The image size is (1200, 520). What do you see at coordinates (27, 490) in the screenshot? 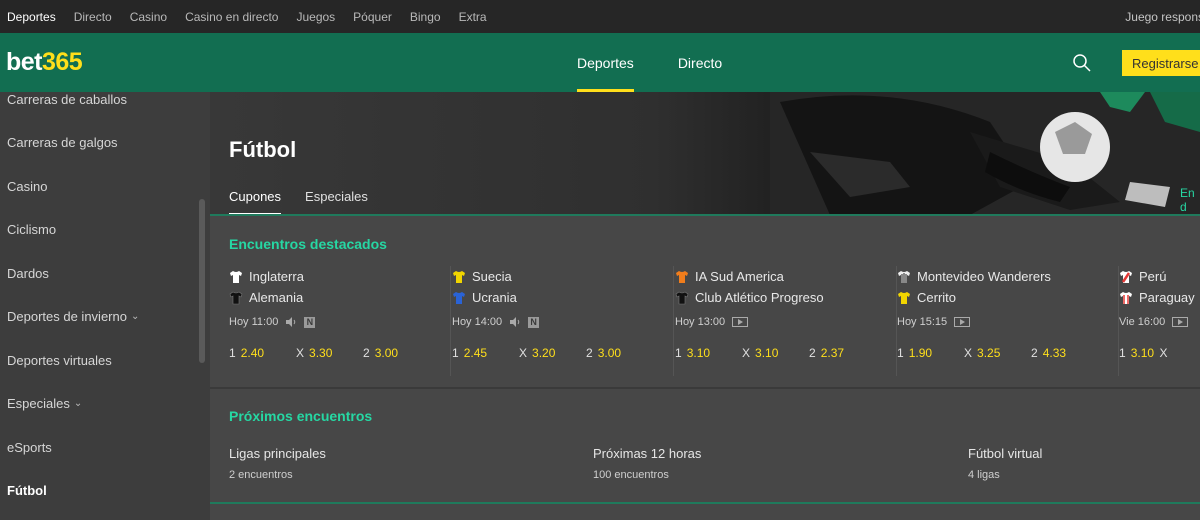
I see `sidebar-item-futbol: Fútbol` at bounding box center [27, 490].